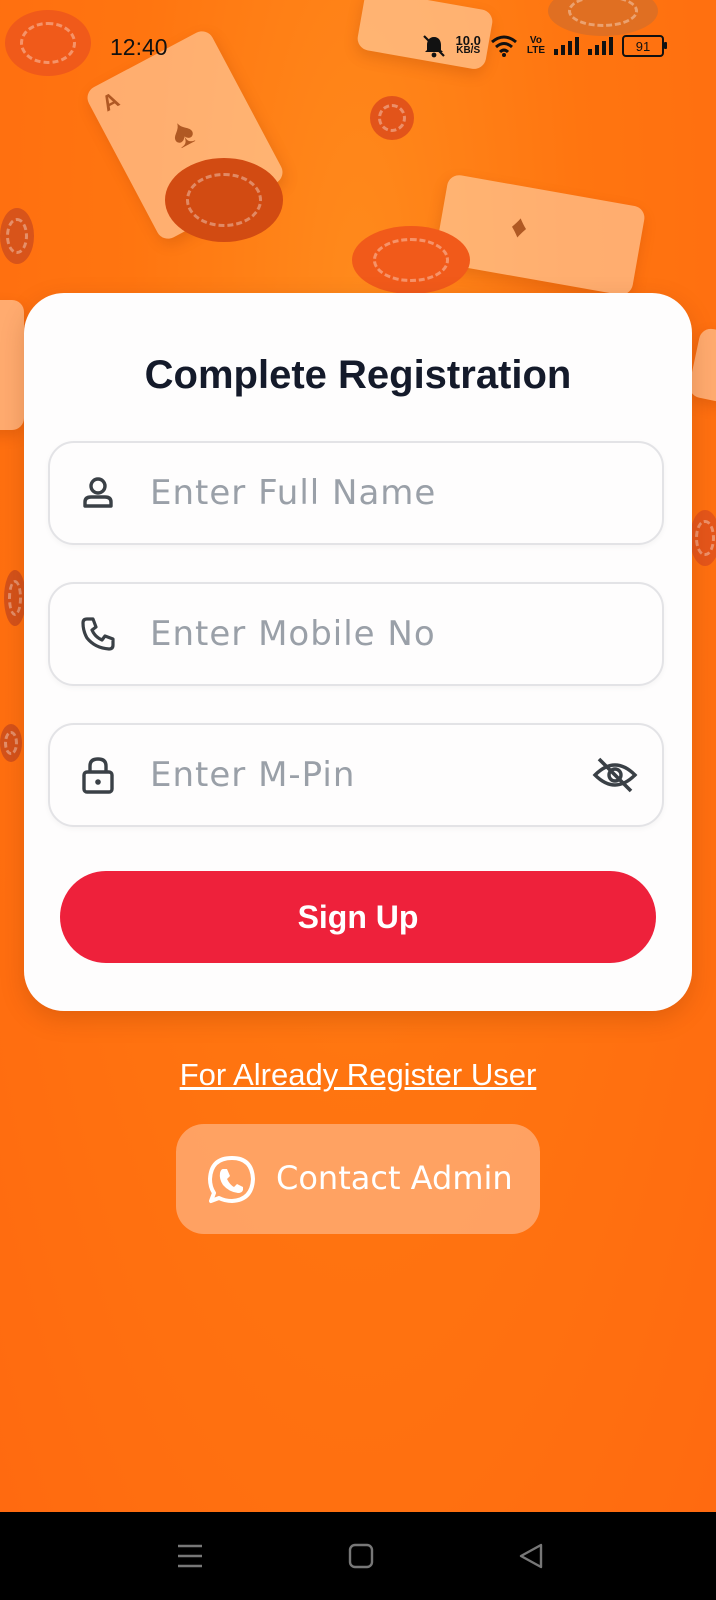 This screenshot has height=1600, width=716. I want to click on back-triangle-icon, so click(532, 1556).